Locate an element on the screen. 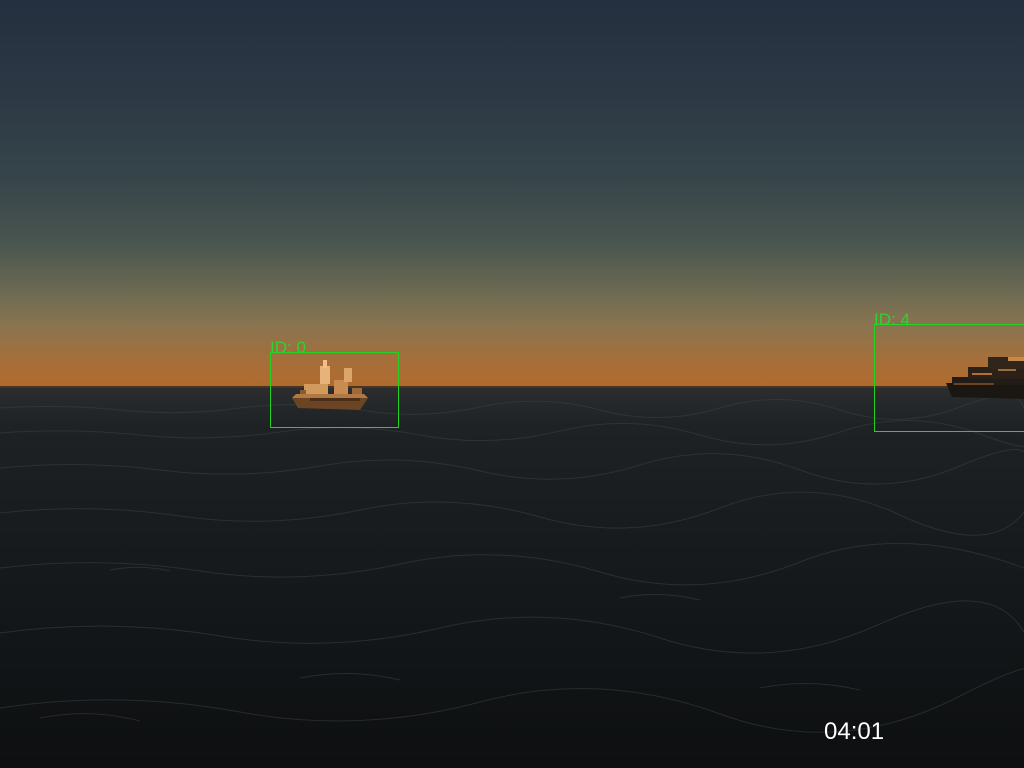 This screenshot has width=1024, height=768. elapsed-timer: 04:01 is located at coordinates (854, 731).